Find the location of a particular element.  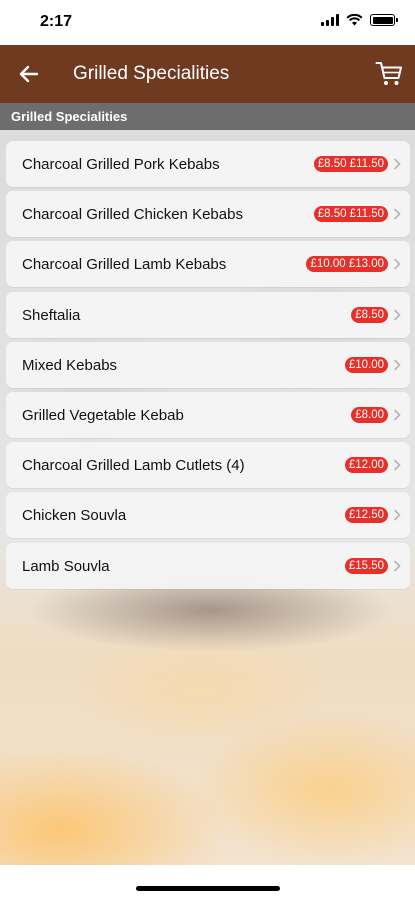

item-name: Charcoal Grilled Lamb Cutlets (4) is located at coordinates (133, 466).